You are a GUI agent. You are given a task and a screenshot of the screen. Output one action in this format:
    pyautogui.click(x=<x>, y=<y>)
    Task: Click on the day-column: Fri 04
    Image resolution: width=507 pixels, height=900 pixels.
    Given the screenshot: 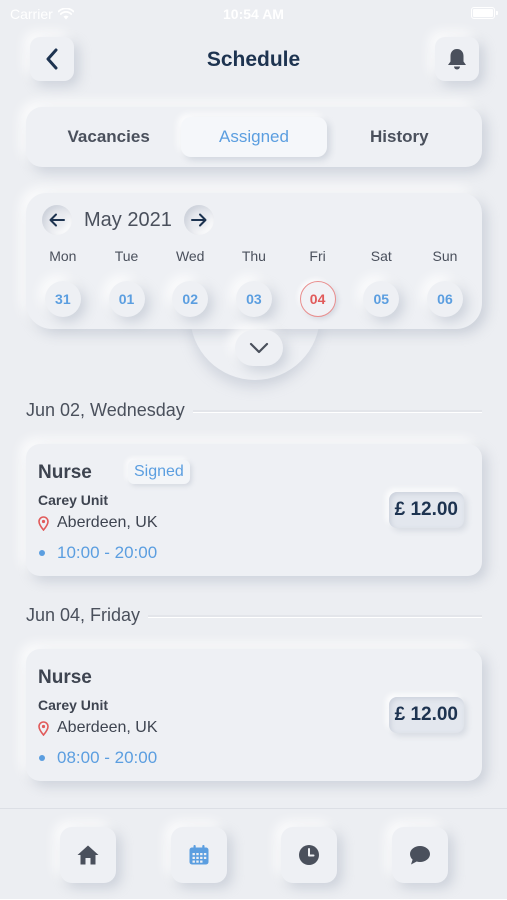 What is the action you would take?
    pyautogui.click(x=318, y=282)
    